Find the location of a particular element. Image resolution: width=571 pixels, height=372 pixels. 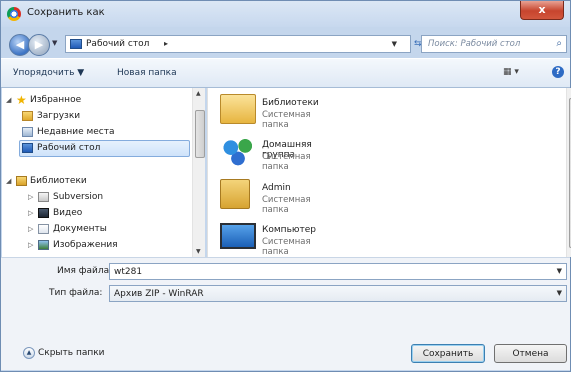

images-library-icon is located at coordinates (43, 245).